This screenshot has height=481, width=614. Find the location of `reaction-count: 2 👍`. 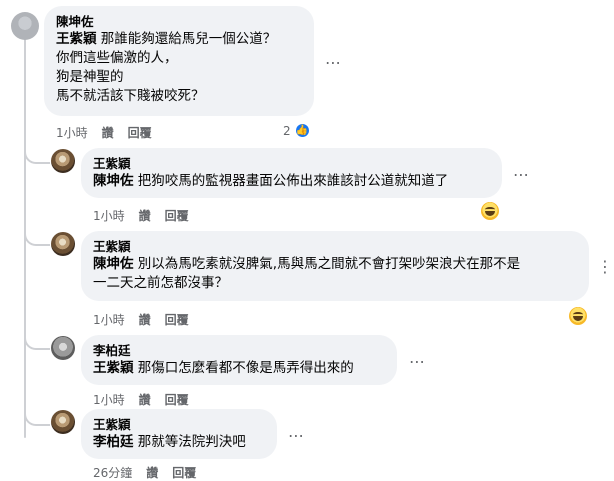

reaction-count: 2 👍 is located at coordinates (297, 130).